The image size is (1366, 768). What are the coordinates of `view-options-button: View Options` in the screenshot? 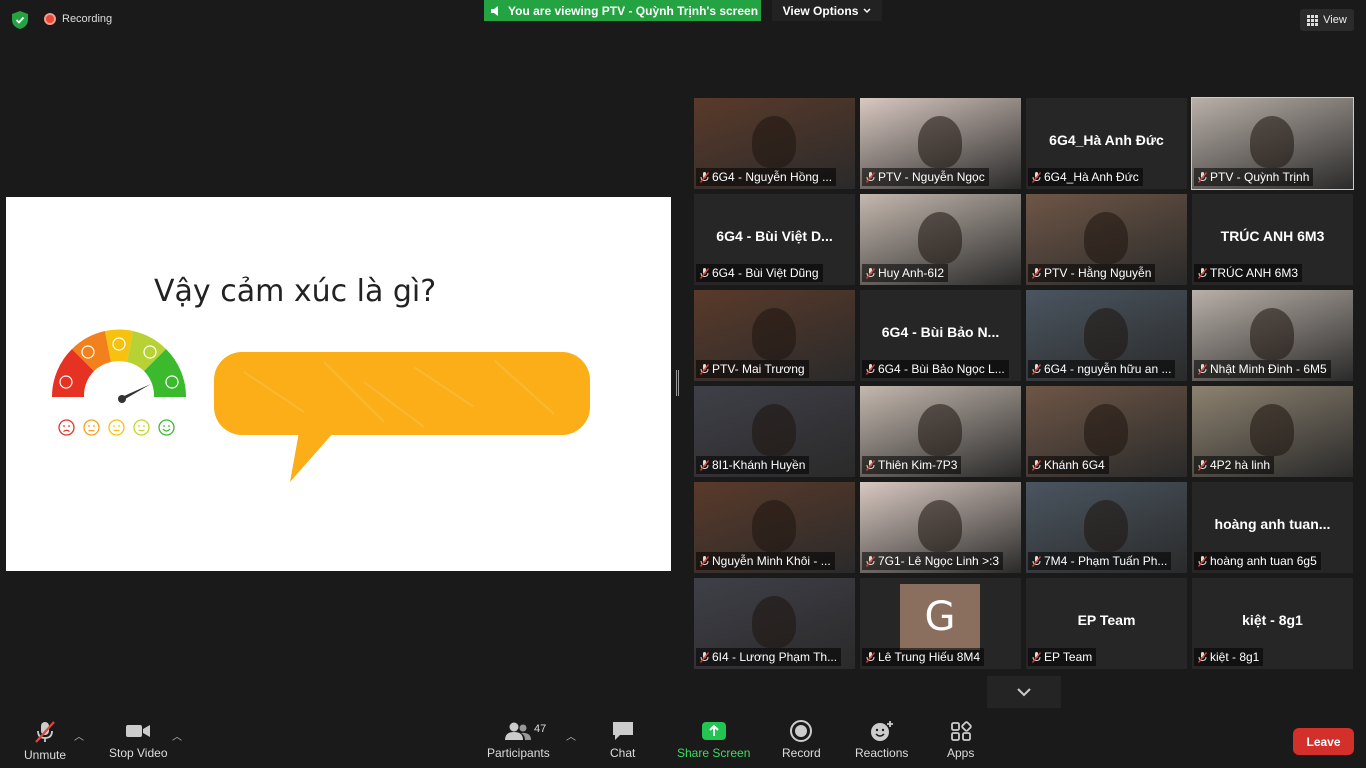 It's located at (827, 10).